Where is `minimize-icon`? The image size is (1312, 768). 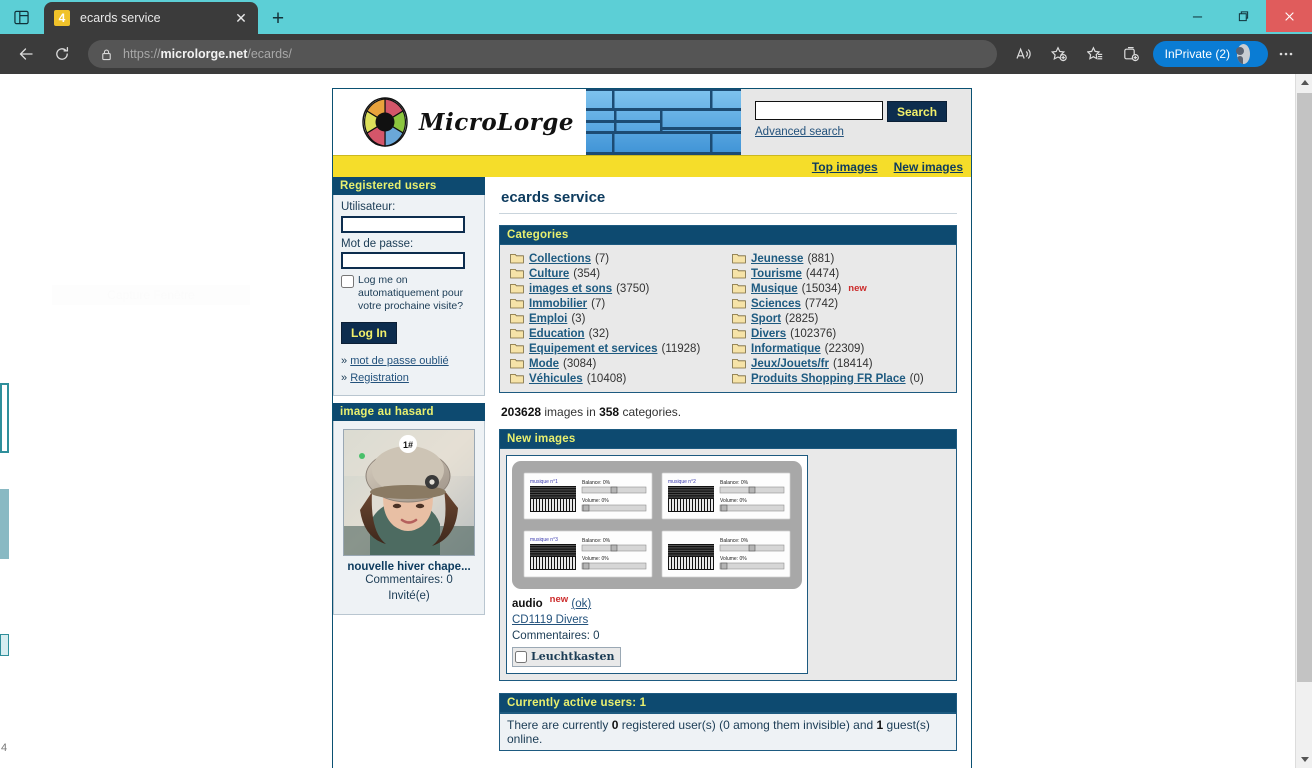
minimize-icon is located at coordinates (1197, 16).